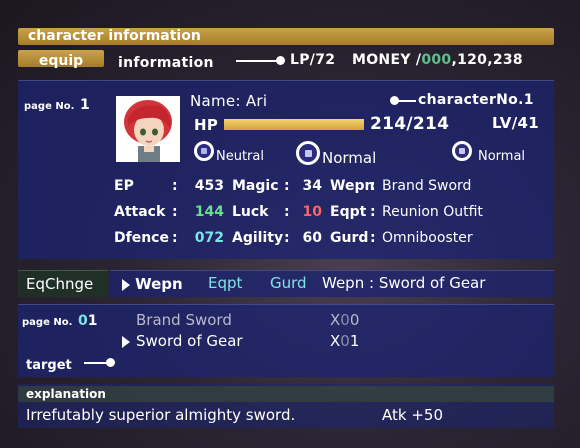 Image resolution: width=580 pixels, height=448 pixels. Describe the element at coordinates (166, 63) in the screenshot. I see `info-label: information` at that location.